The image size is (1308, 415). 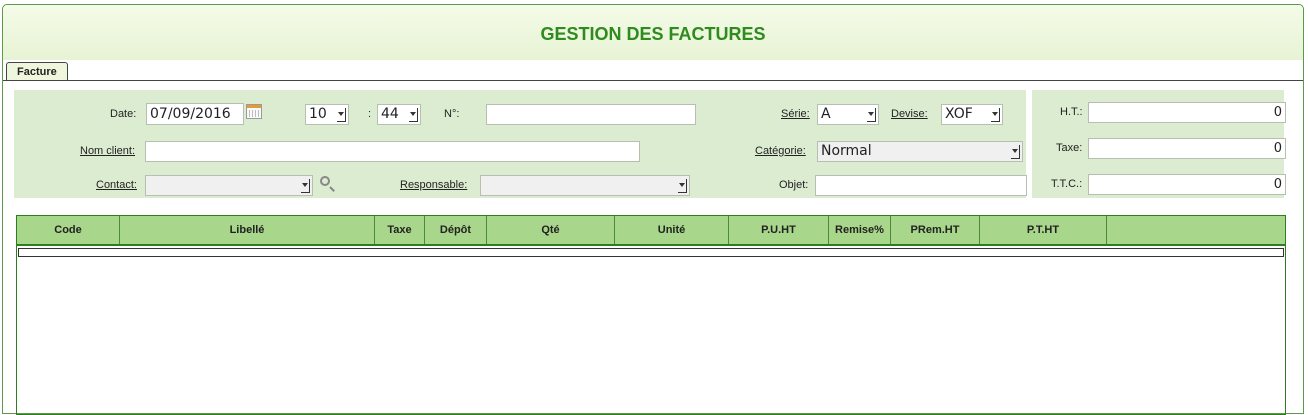 I want to click on minute-select: 44, so click(x=399, y=114).